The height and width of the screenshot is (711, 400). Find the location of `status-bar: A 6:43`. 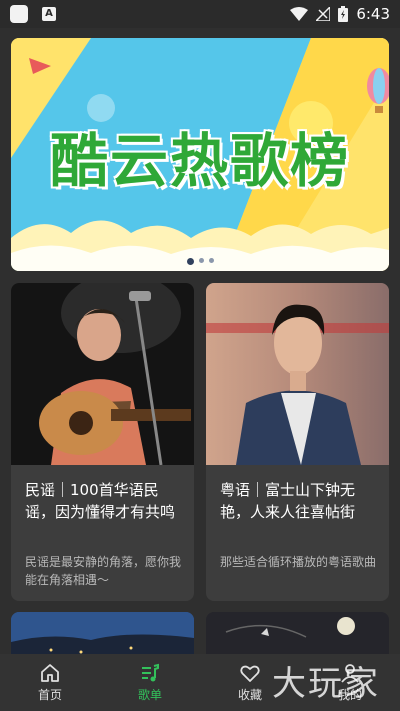

status-bar: A 6:43 is located at coordinates (200, 14).